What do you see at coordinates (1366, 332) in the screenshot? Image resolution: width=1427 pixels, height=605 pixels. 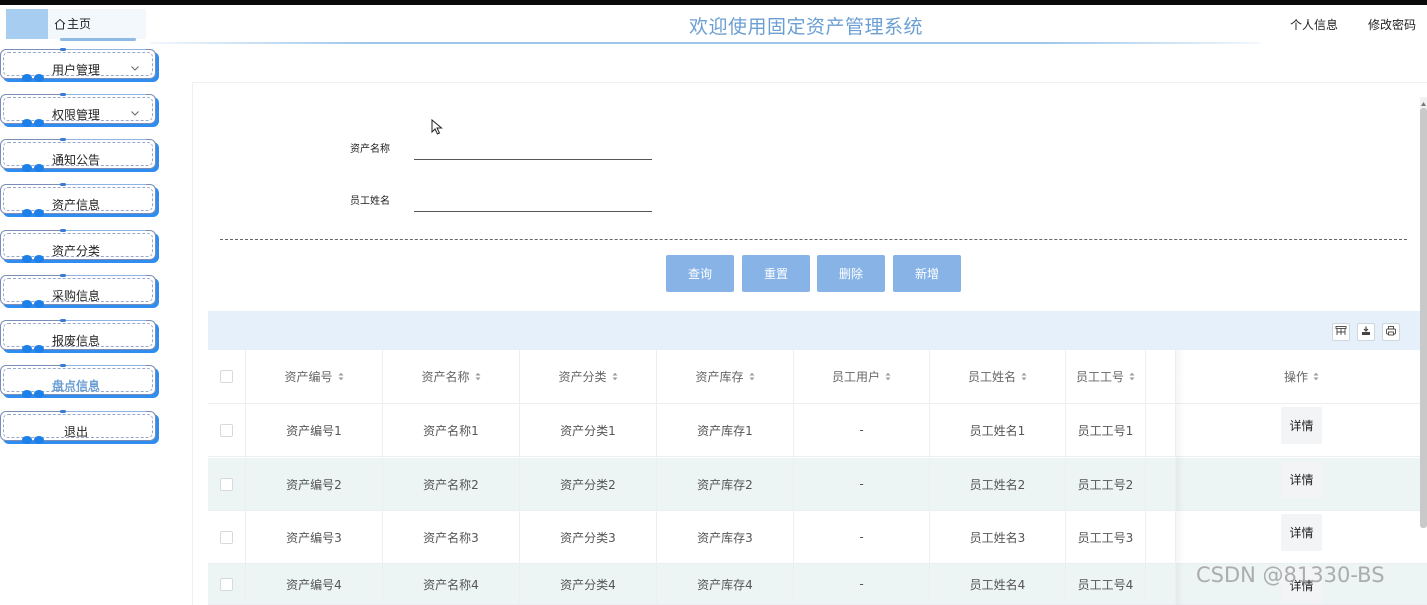 I see `export-button` at bounding box center [1366, 332].